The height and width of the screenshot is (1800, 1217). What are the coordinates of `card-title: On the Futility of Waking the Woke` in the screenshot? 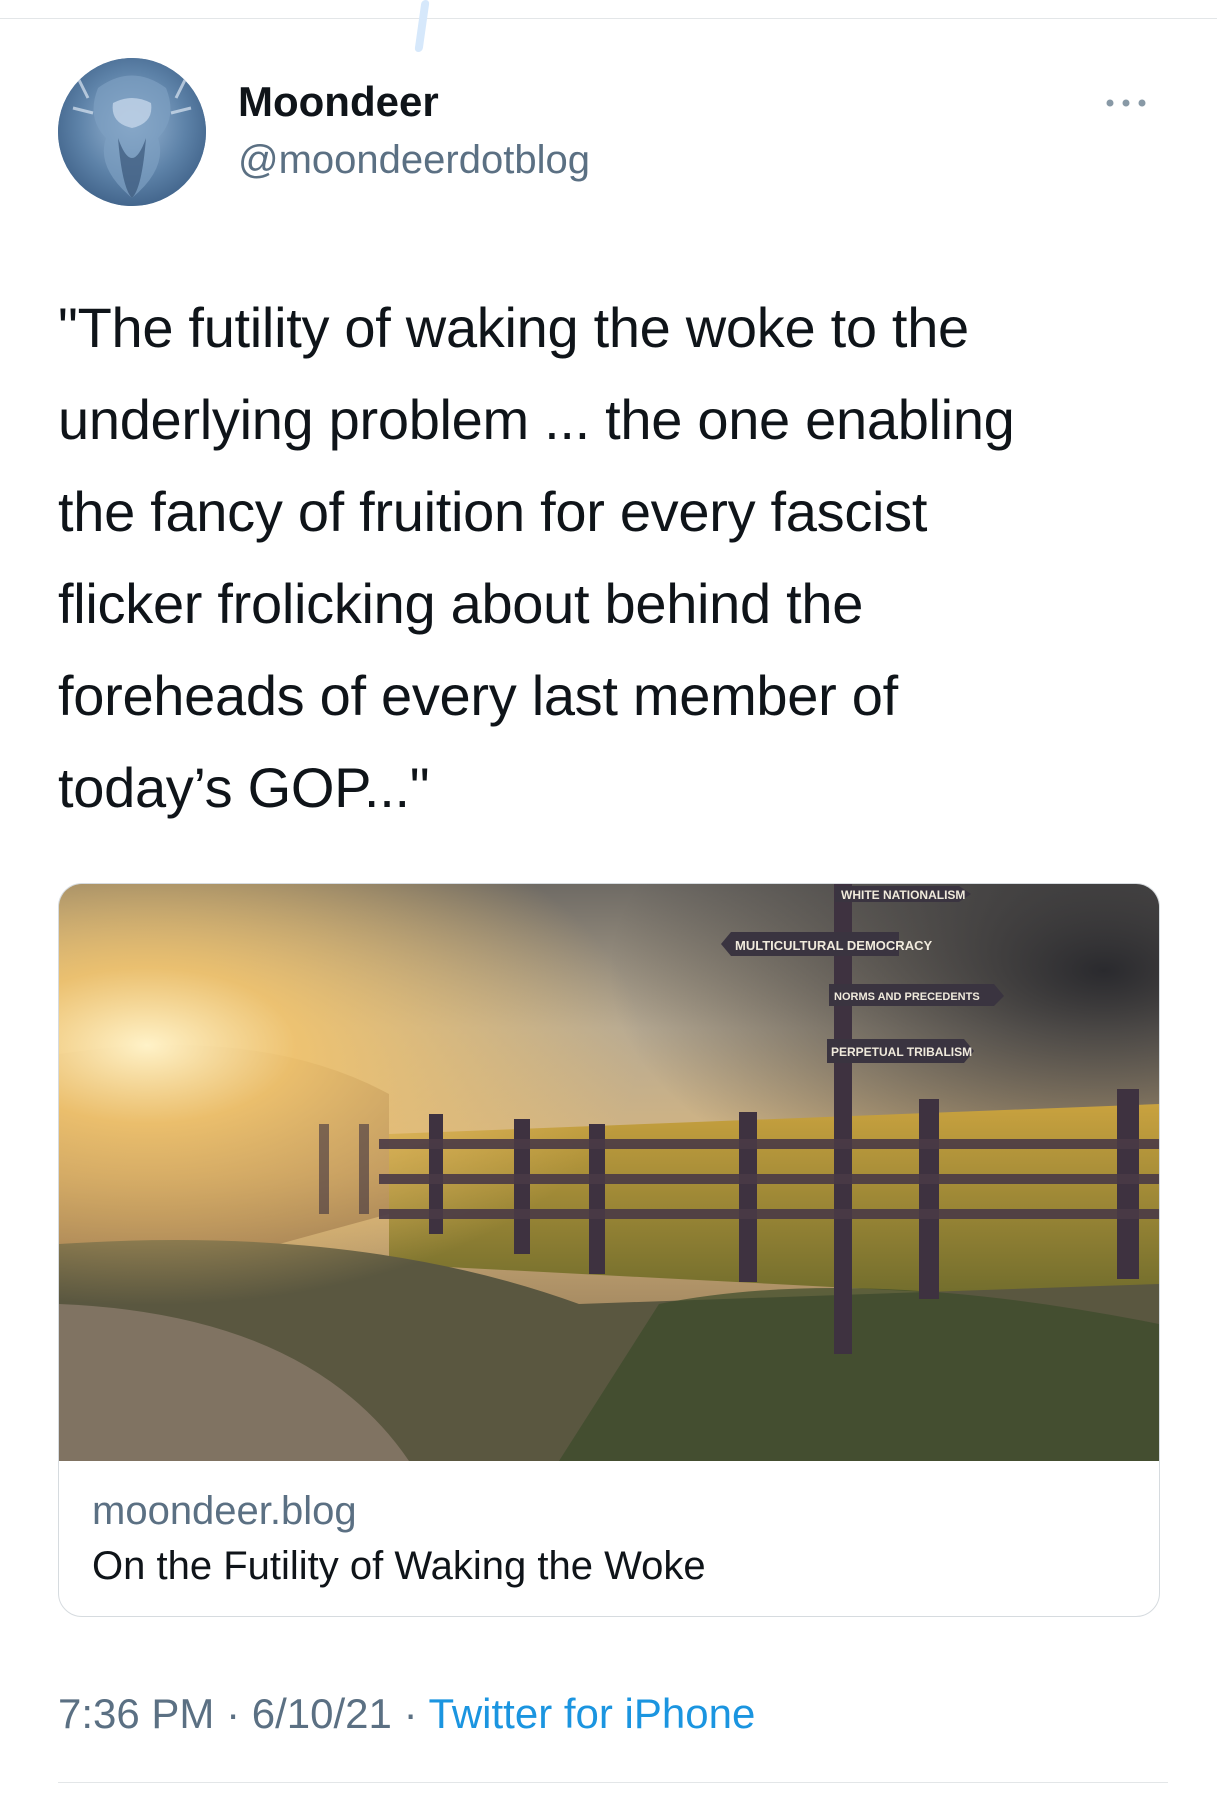 It's located at (399, 1566).